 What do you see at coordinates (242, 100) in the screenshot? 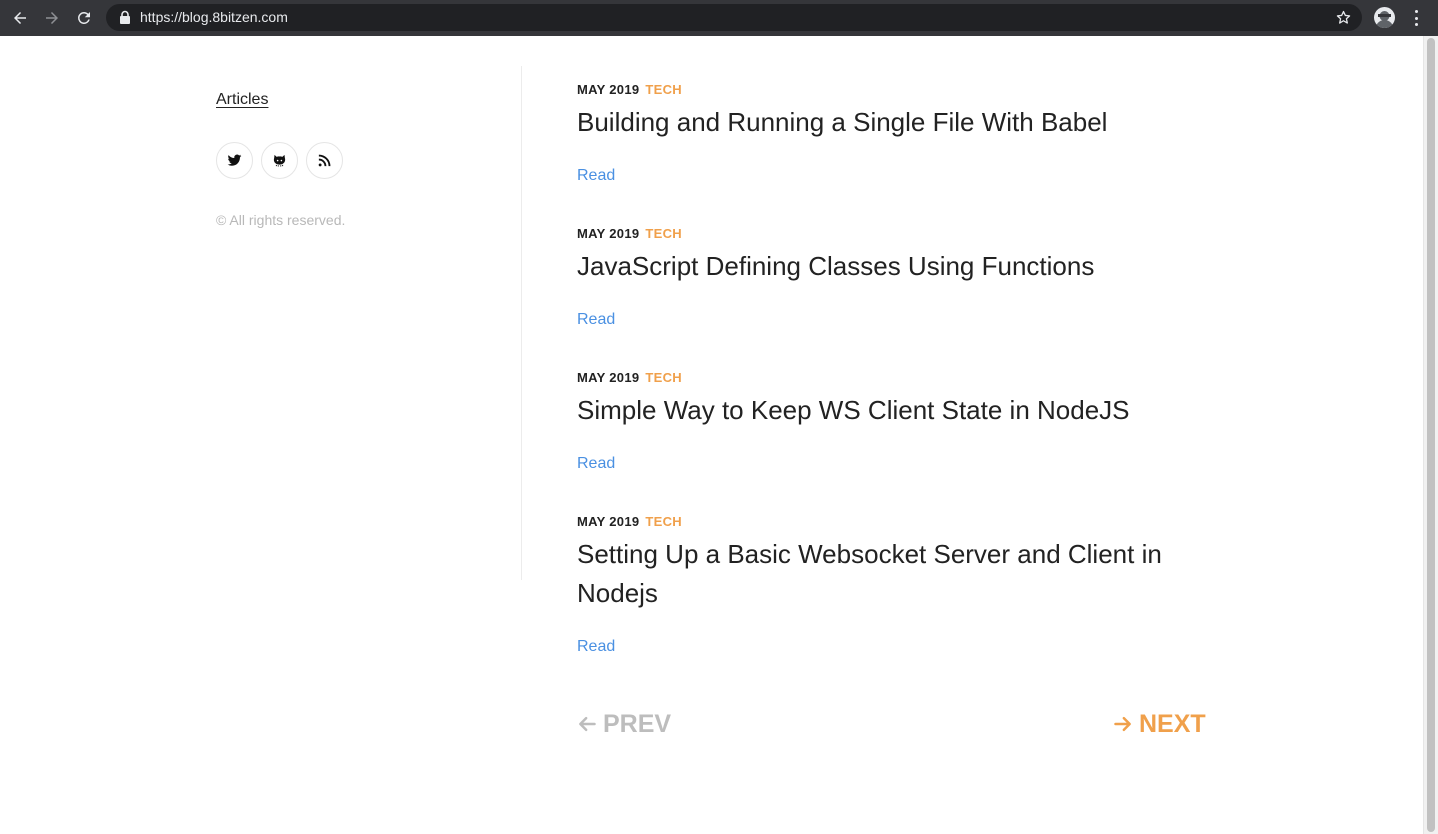
I see `articles-link: Articles` at bounding box center [242, 100].